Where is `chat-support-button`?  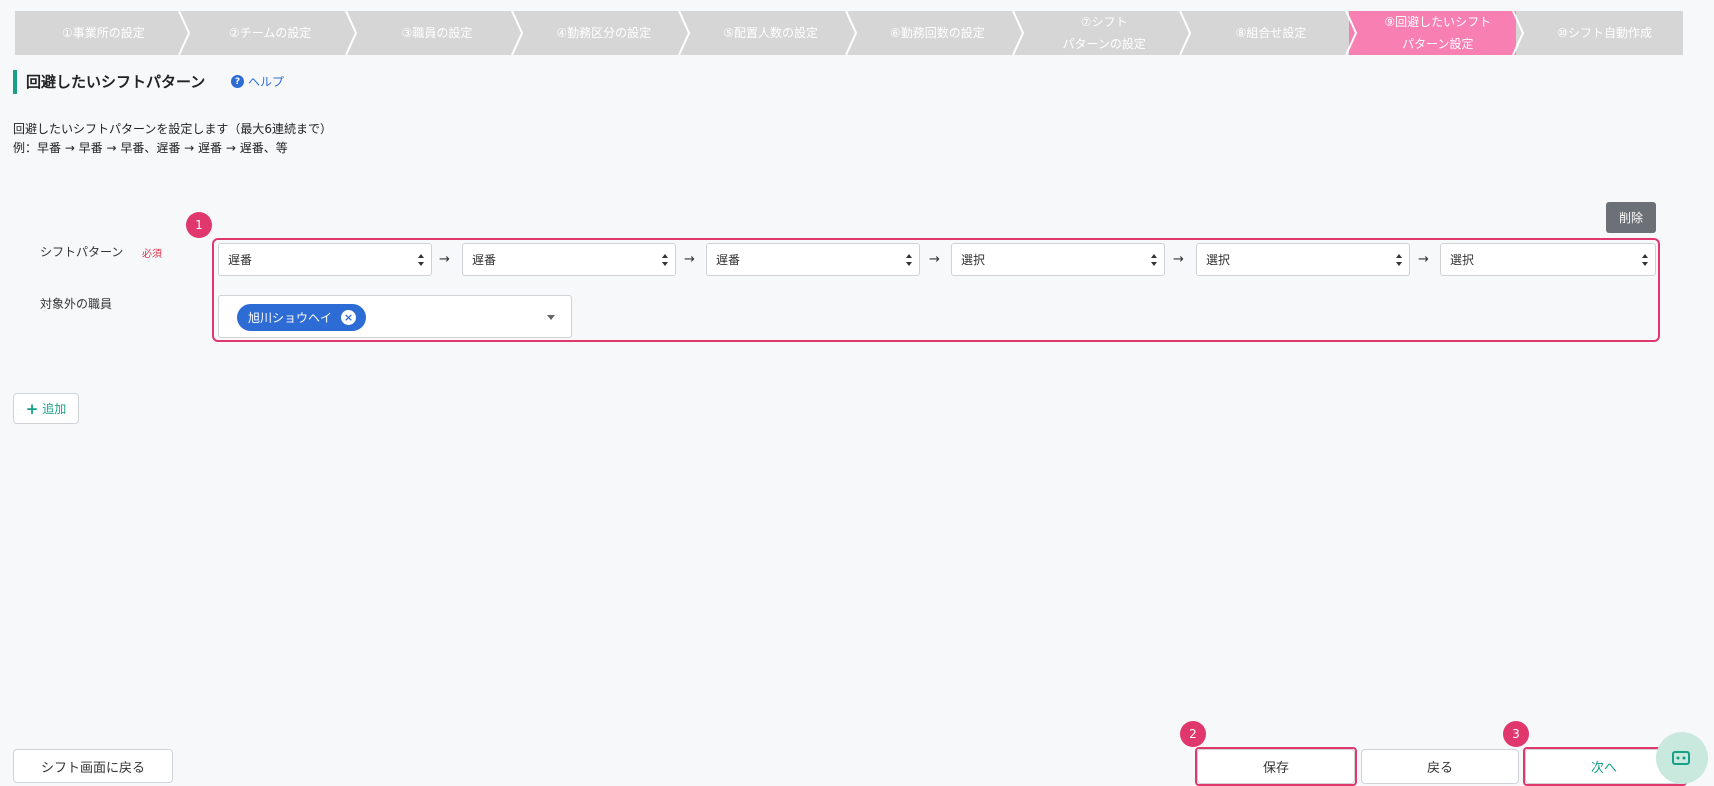 chat-support-button is located at coordinates (1682, 758).